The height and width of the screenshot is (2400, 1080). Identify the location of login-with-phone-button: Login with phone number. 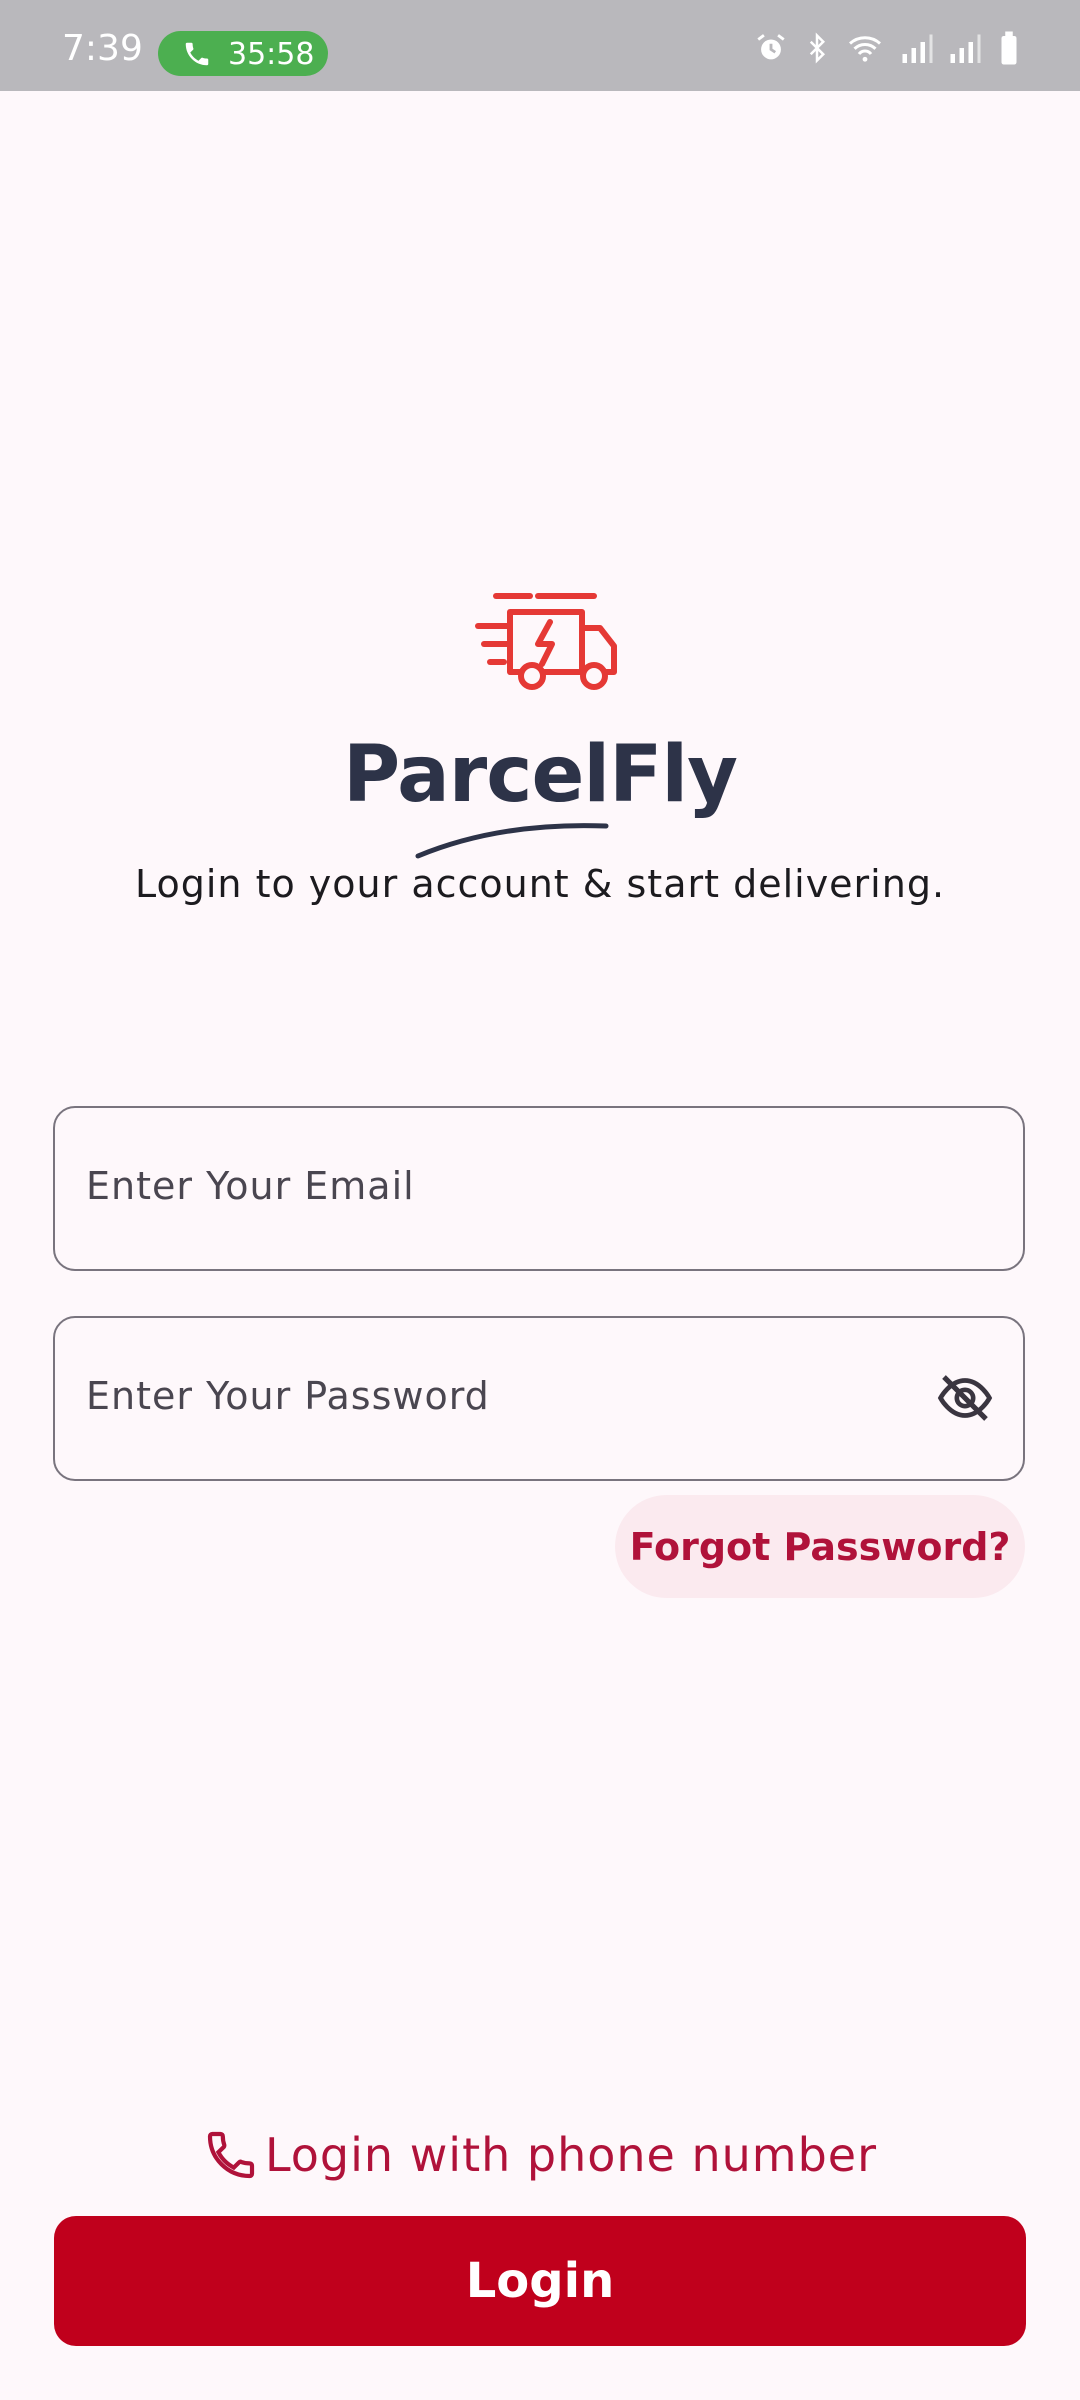
(540, 2155).